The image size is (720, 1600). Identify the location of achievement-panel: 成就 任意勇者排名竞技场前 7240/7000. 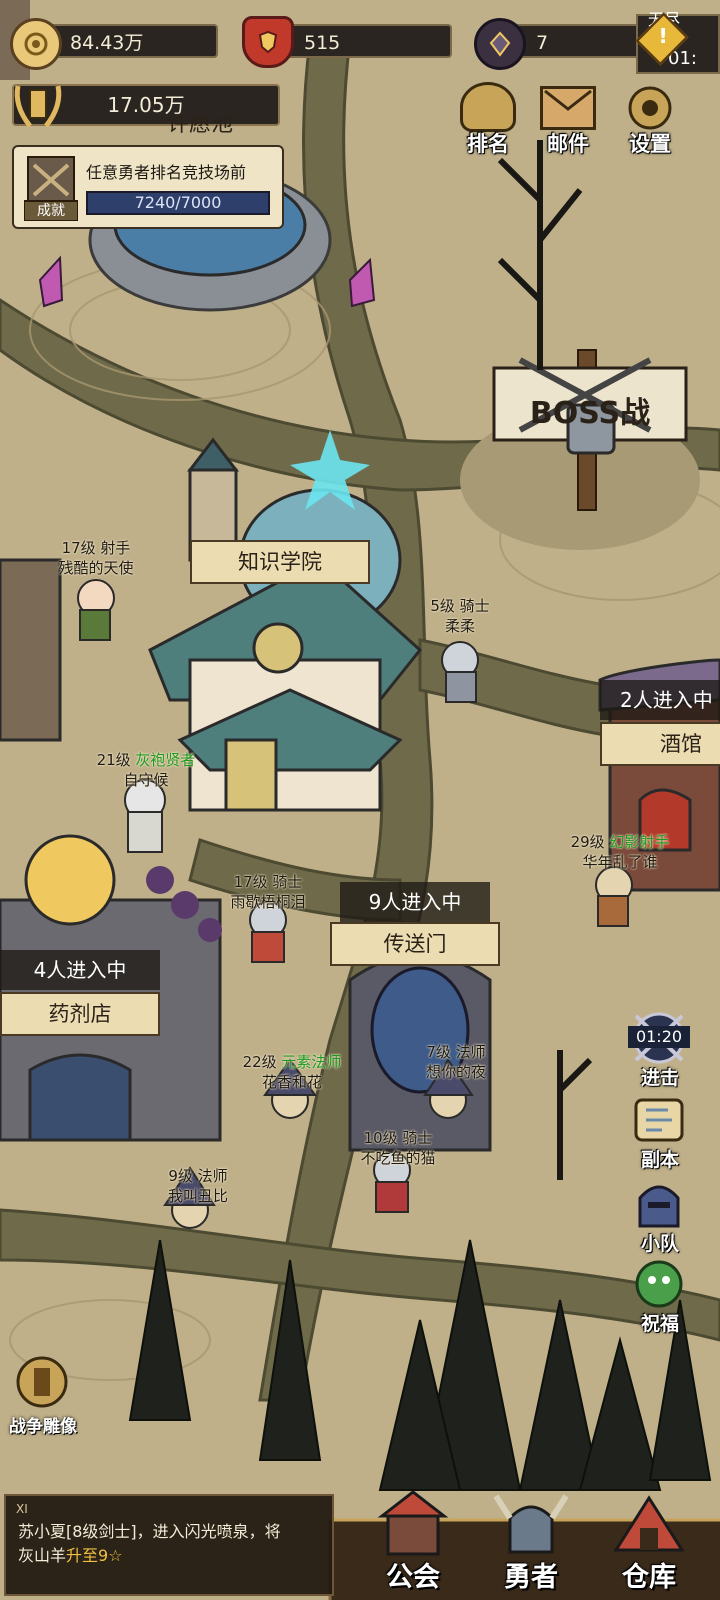
(148, 187).